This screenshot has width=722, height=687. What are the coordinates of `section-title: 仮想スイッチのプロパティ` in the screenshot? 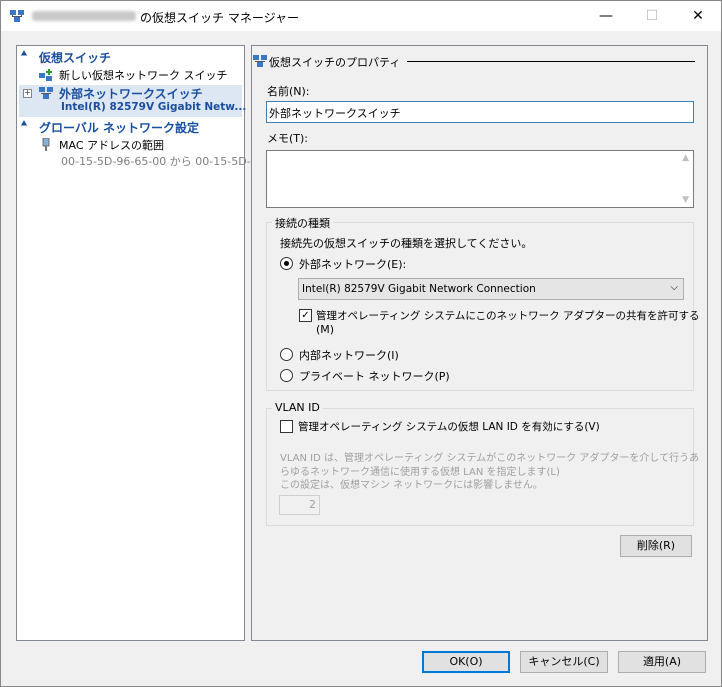 It's located at (335, 62).